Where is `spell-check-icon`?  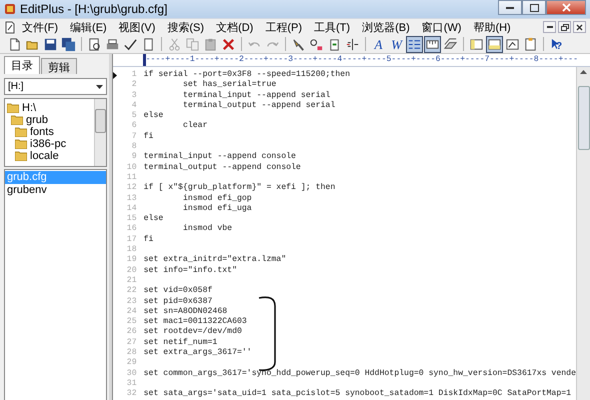
spell-check-icon is located at coordinates (130, 44).